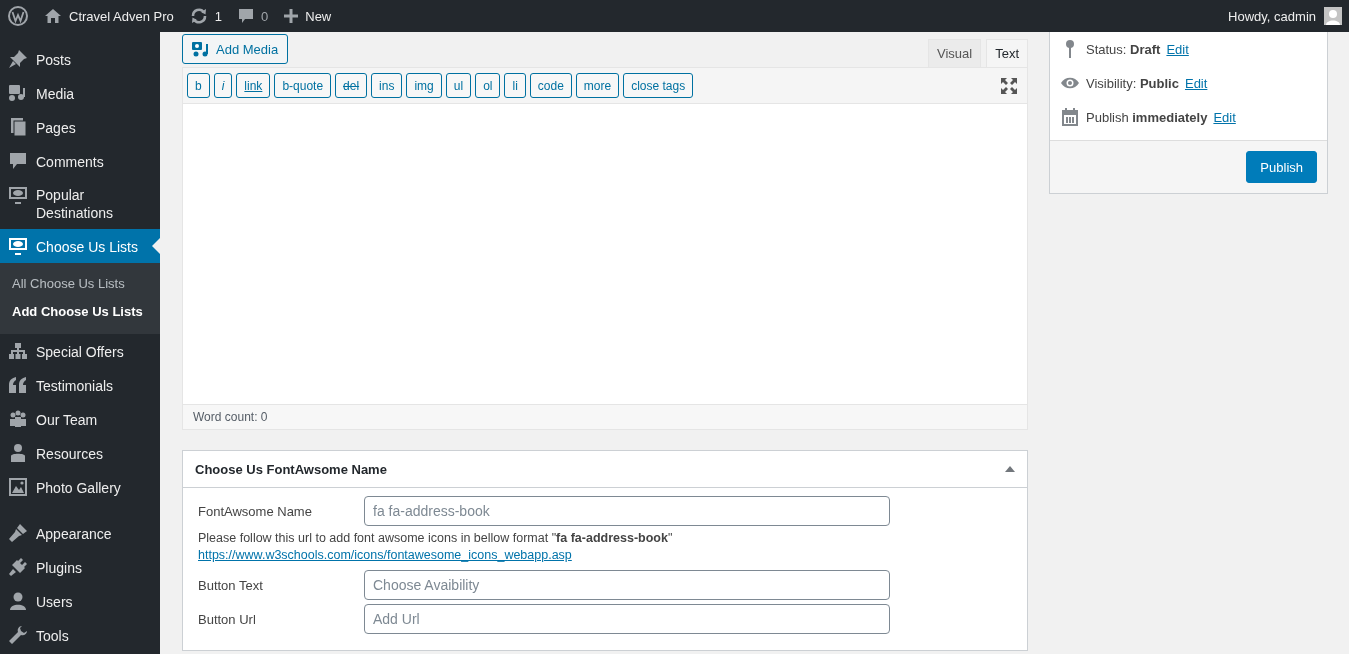 This screenshot has width=1349, height=654. What do you see at coordinates (80, 93) in the screenshot?
I see `sidebar-item: Media` at bounding box center [80, 93].